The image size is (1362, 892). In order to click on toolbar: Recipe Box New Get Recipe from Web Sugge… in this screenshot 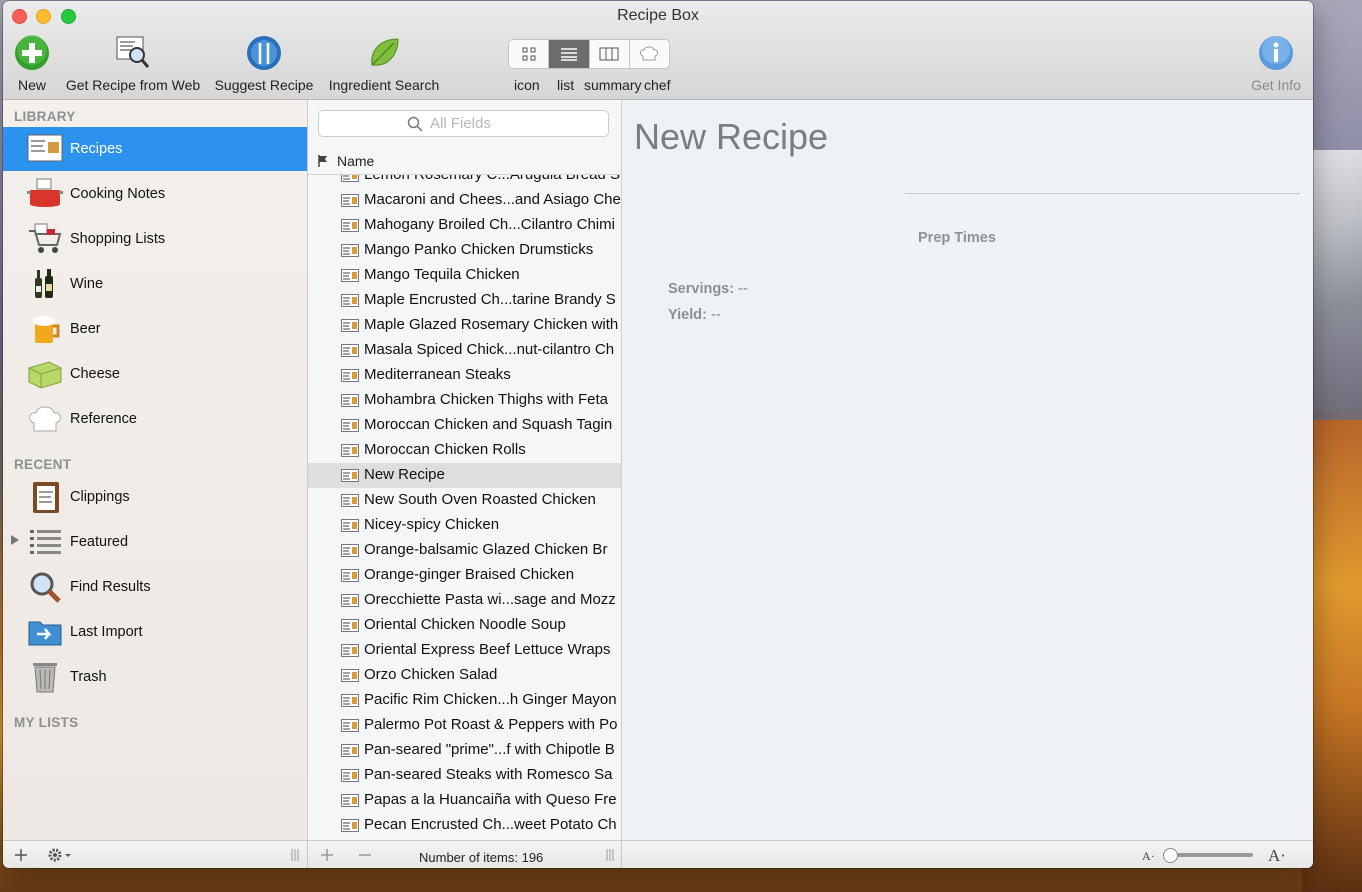, I will do `click(658, 50)`.